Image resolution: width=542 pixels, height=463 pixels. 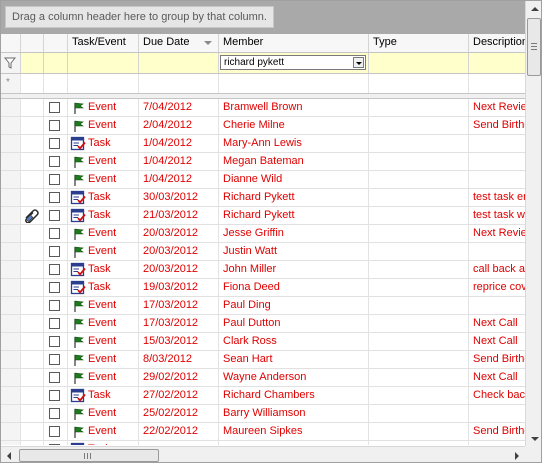 I want to click on filter-attachment-cell, so click(x=32, y=63).